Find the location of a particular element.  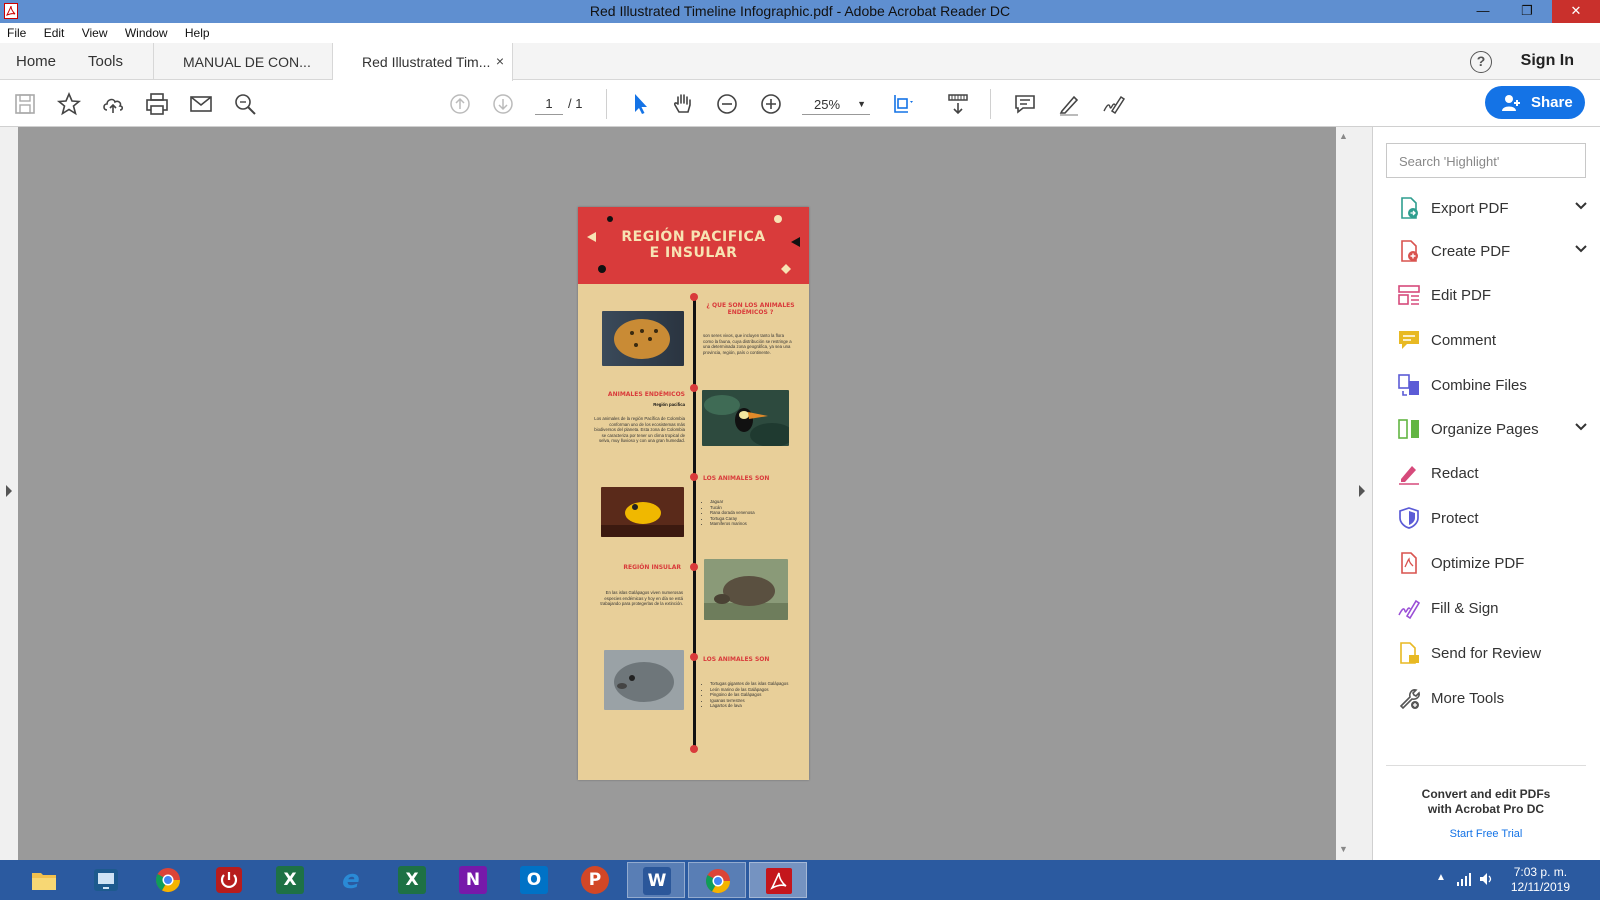

help-icon: ? is located at coordinates (1481, 62).